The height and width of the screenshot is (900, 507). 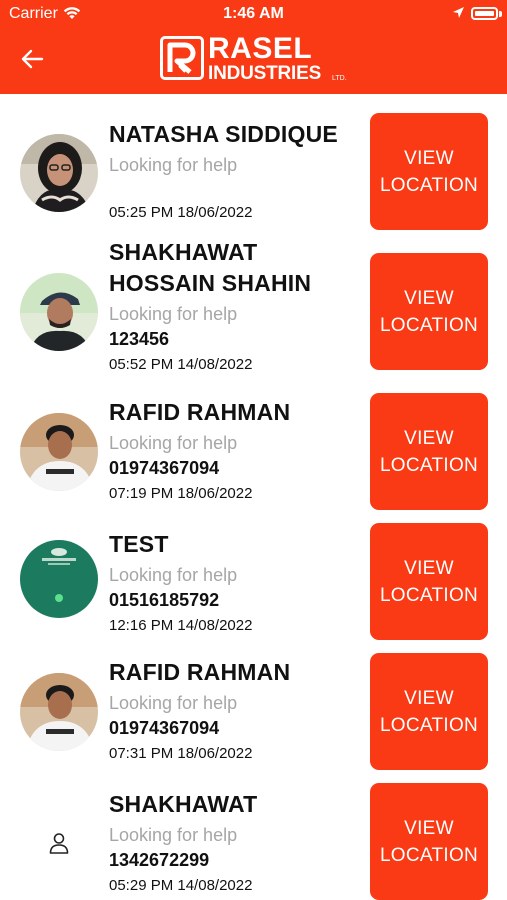 I want to click on battery-icon, so click(x=484, y=13).